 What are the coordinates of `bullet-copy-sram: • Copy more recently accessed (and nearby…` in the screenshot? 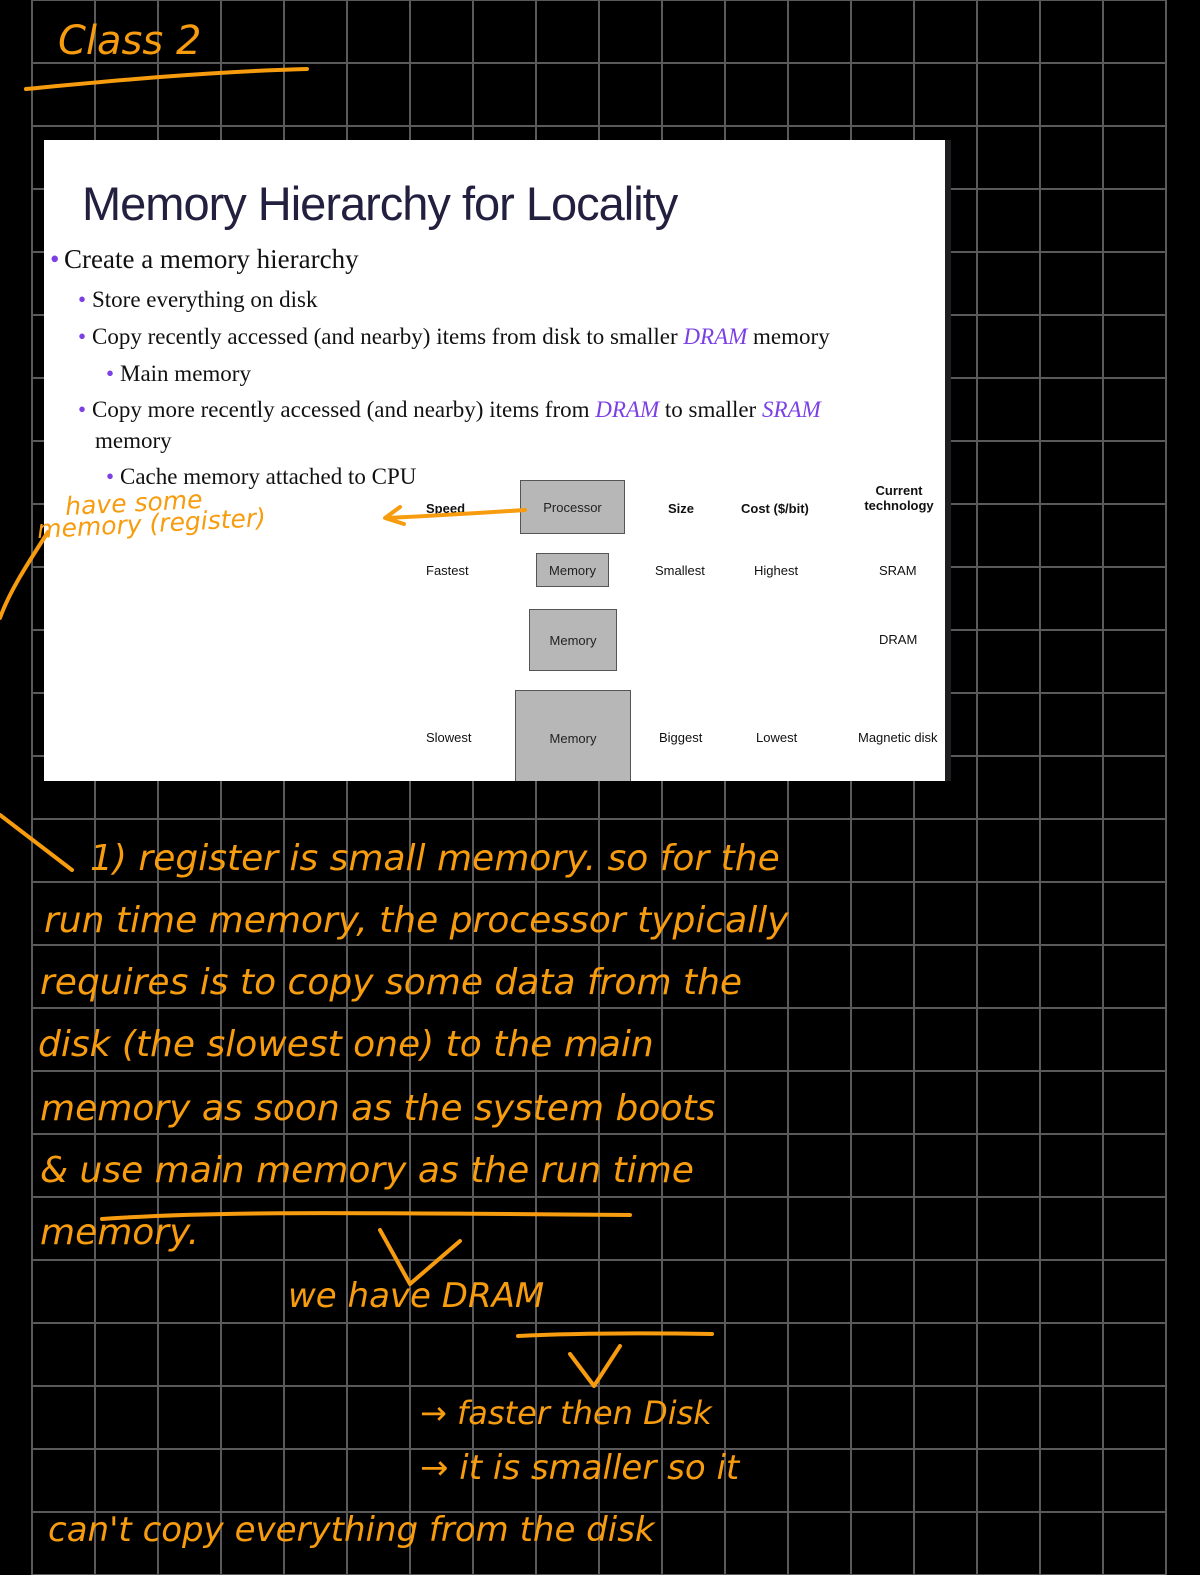 It's located at (449, 409).